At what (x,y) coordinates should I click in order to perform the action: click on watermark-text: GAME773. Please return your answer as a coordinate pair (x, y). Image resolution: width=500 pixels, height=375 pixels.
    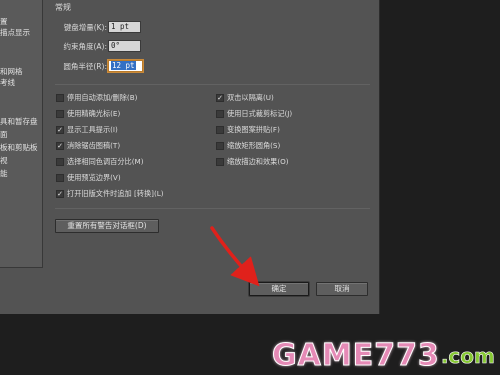
    Looking at the image, I should click on (356, 356).